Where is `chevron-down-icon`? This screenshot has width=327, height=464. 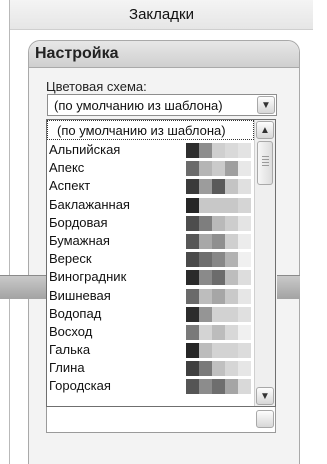 chevron-down-icon is located at coordinates (265, 419).